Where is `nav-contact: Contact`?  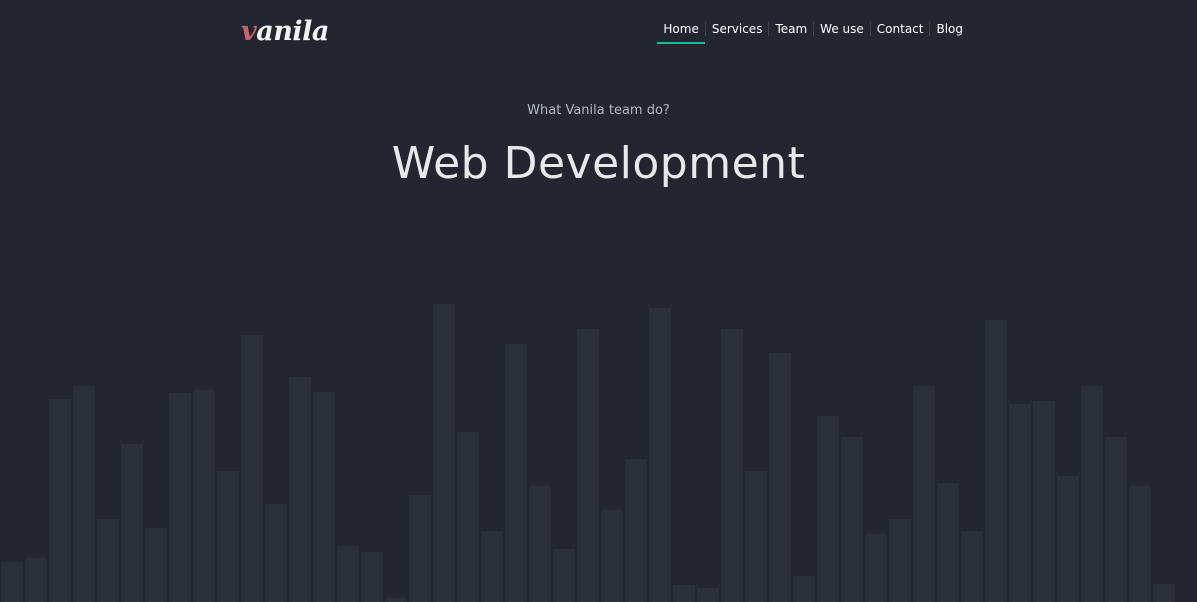 nav-contact: Contact is located at coordinates (900, 29).